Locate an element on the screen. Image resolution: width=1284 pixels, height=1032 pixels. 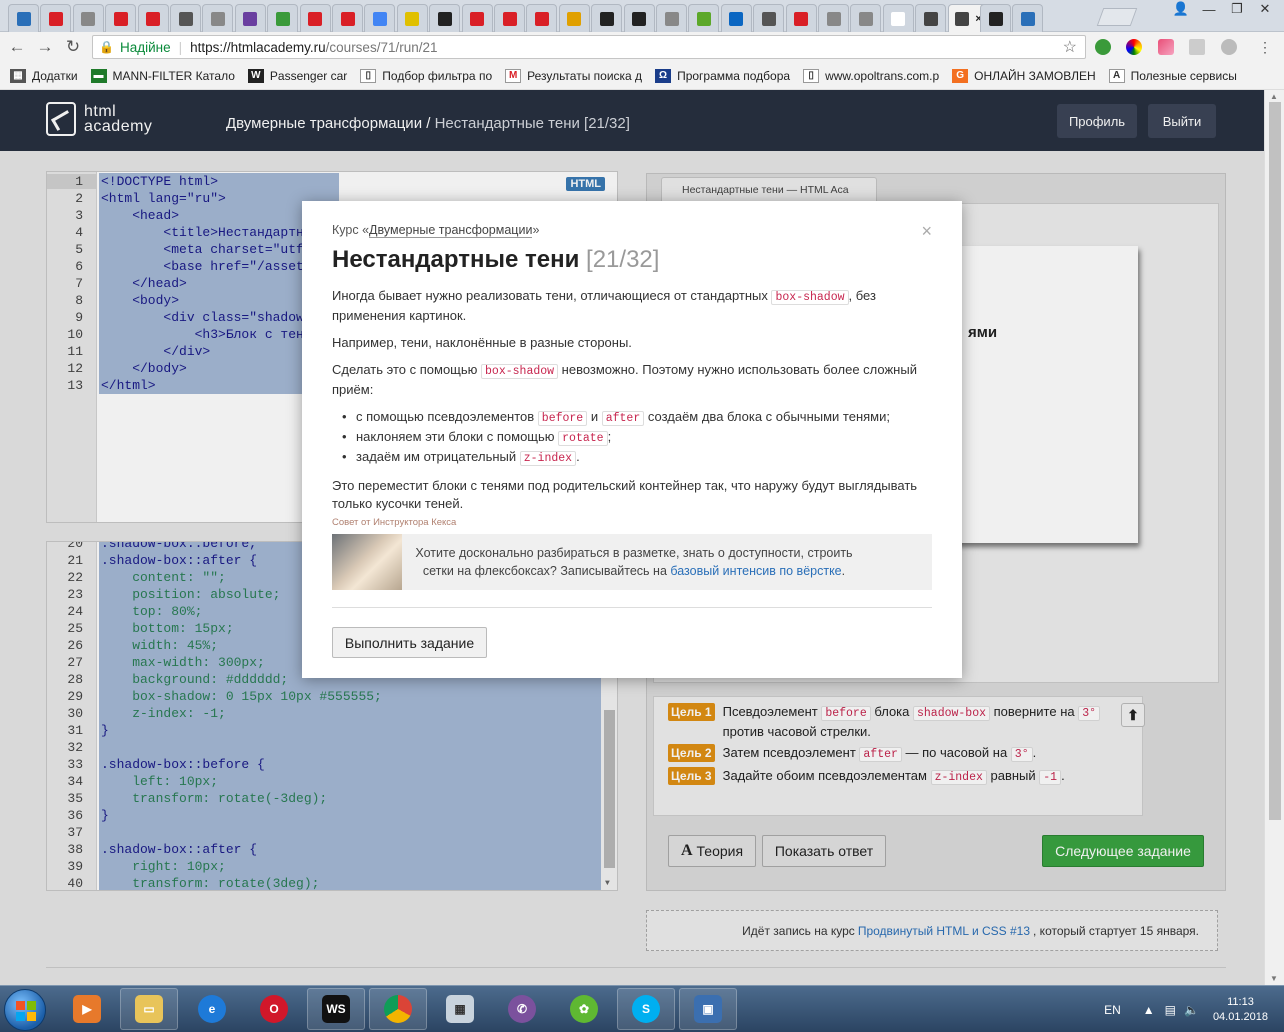
bookmark-star-icon: ☆ is located at coordinates (1070, 47).